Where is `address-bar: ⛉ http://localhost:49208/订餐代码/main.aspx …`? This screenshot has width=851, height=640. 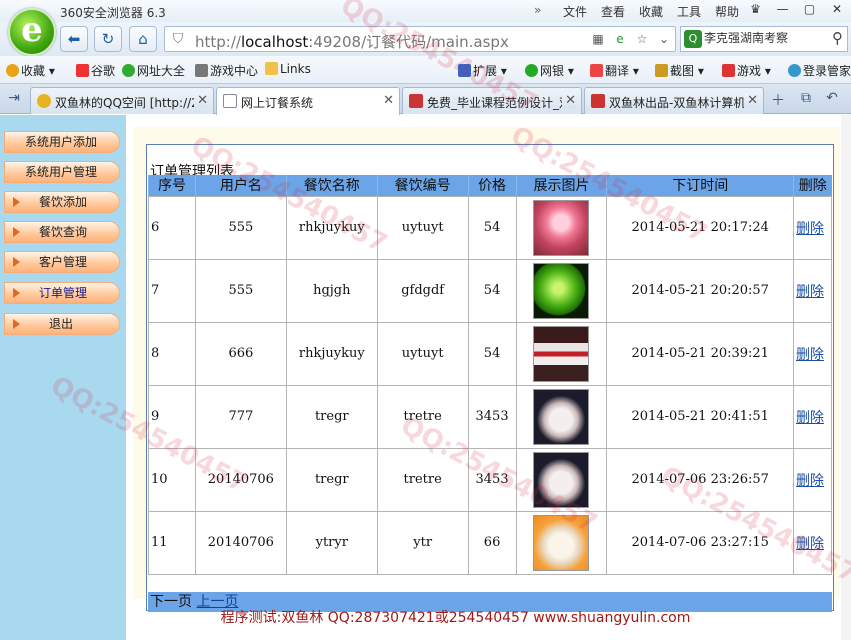 address-bar: ⛉ http://localhost:49208/订餐代码/main.aspx … is located at coordinates (420, 39).